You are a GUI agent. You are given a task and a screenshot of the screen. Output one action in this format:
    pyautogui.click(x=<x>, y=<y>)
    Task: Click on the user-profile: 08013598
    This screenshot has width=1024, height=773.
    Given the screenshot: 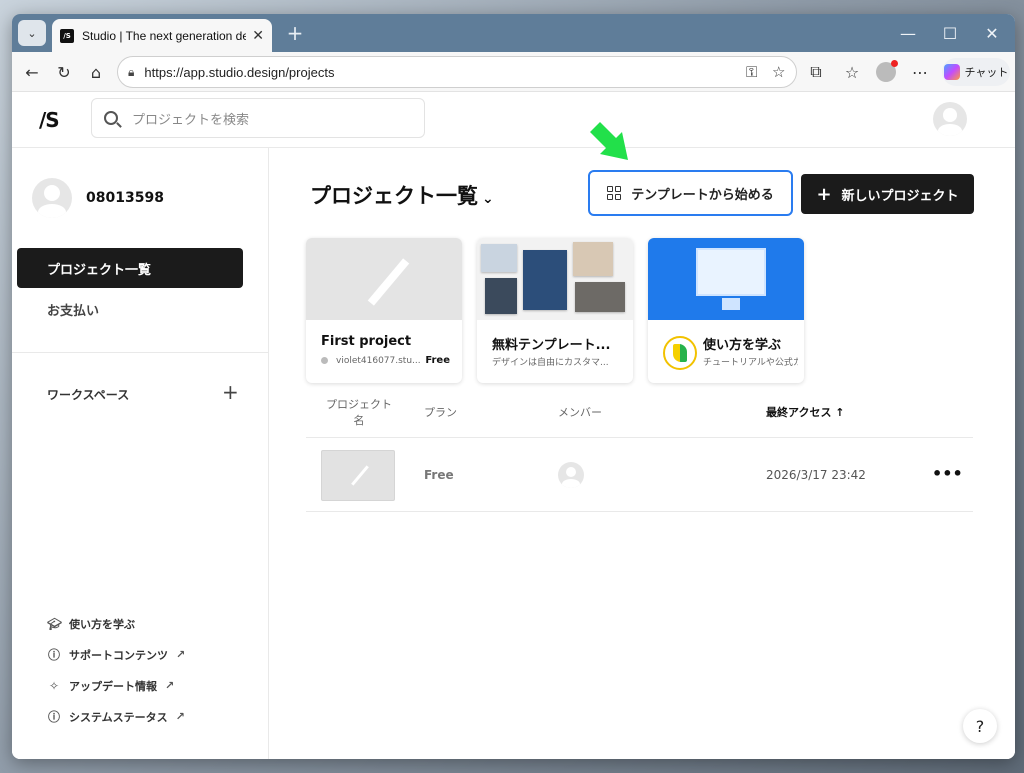 What is the action you would take?
    pyautogui.click(x=98, y=198)
    